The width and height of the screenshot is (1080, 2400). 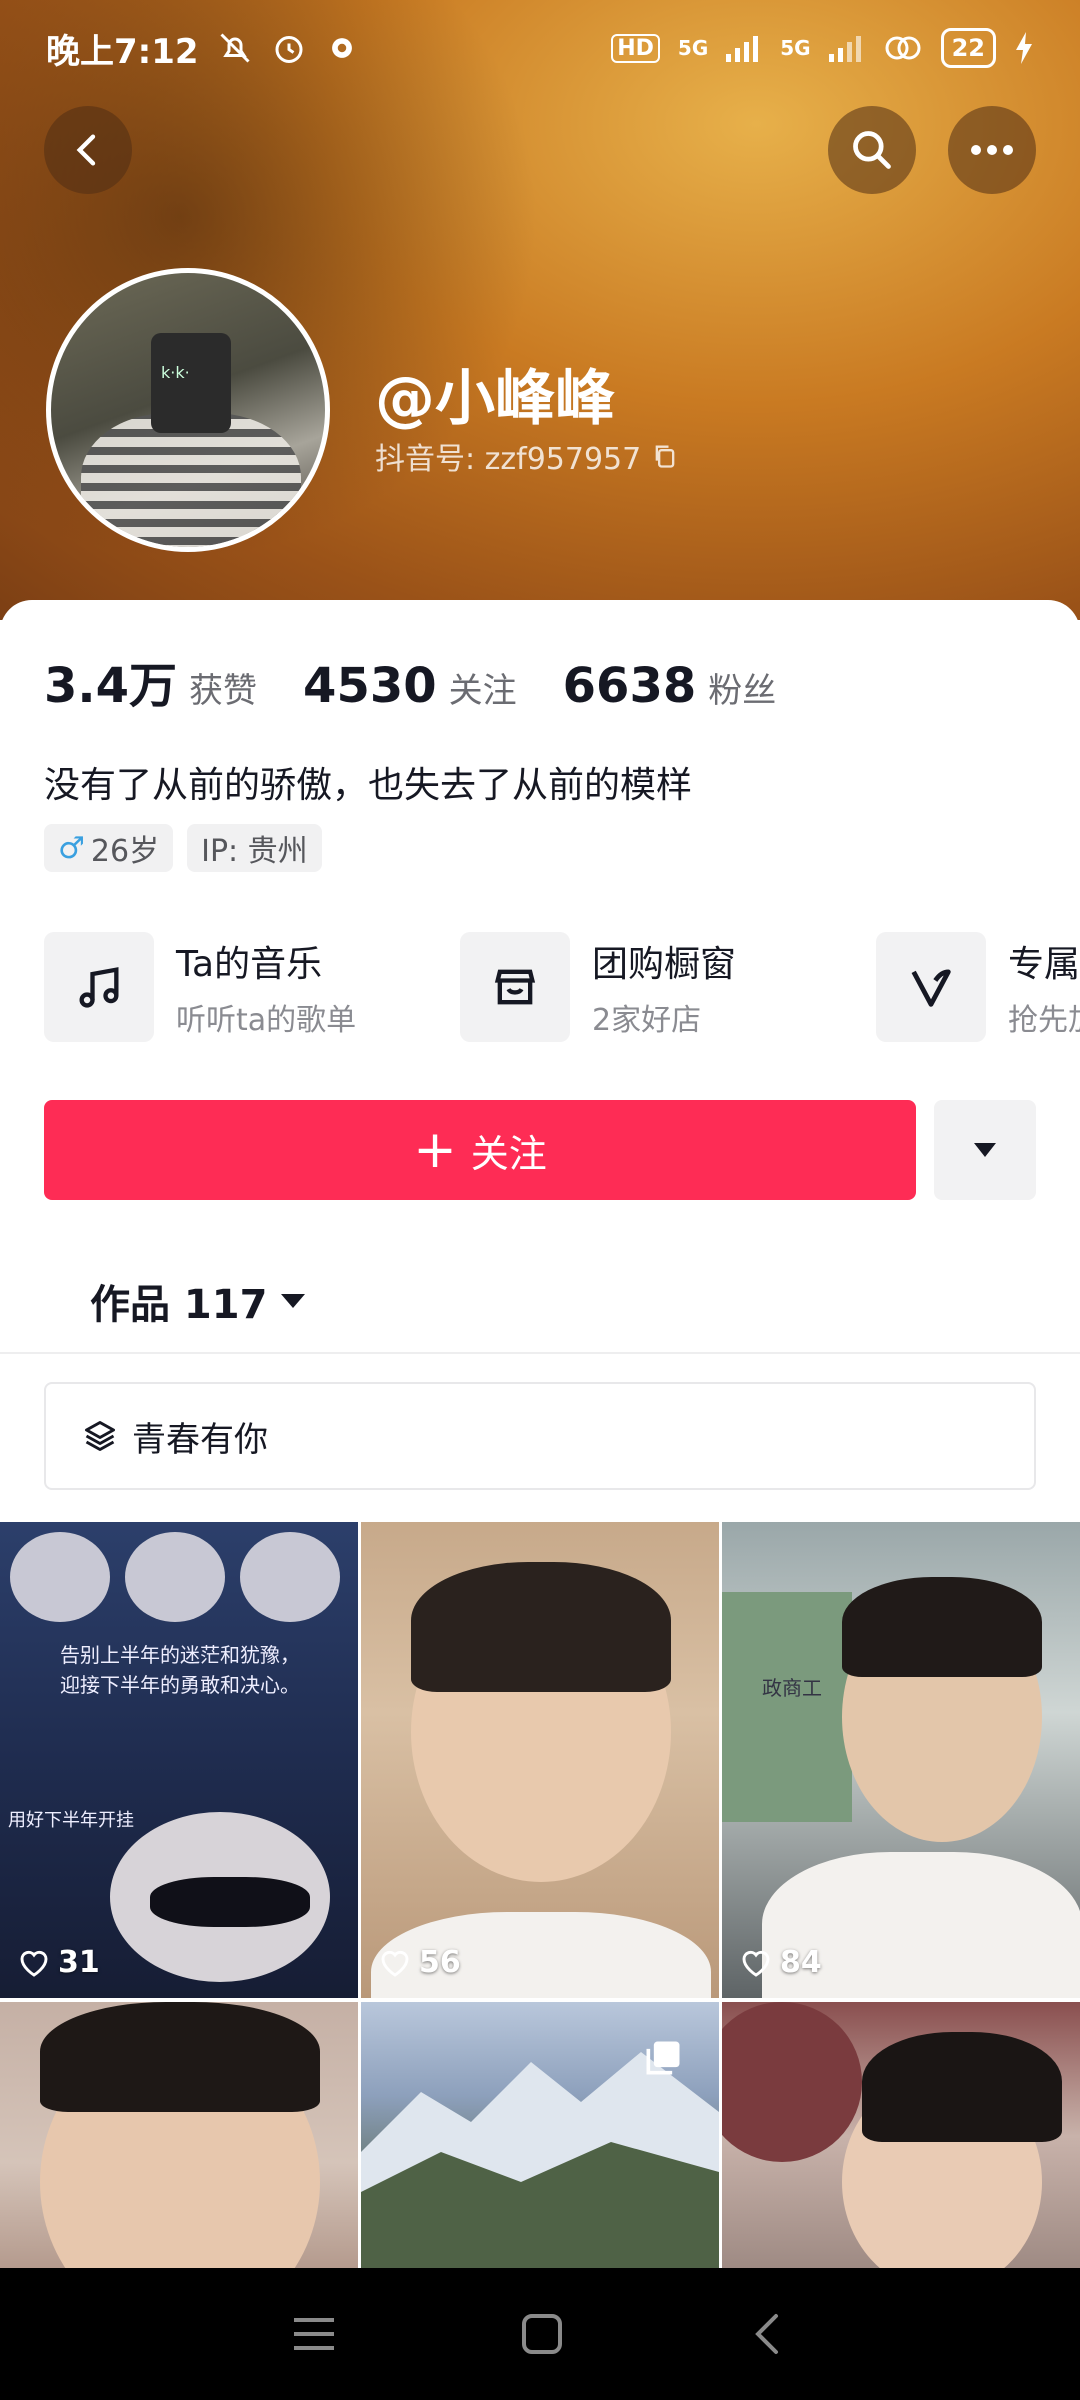 What do you see at coordinates (314, 2334) in the screenshot?
I see `menu-icon` at bounding box center [314, 2334].